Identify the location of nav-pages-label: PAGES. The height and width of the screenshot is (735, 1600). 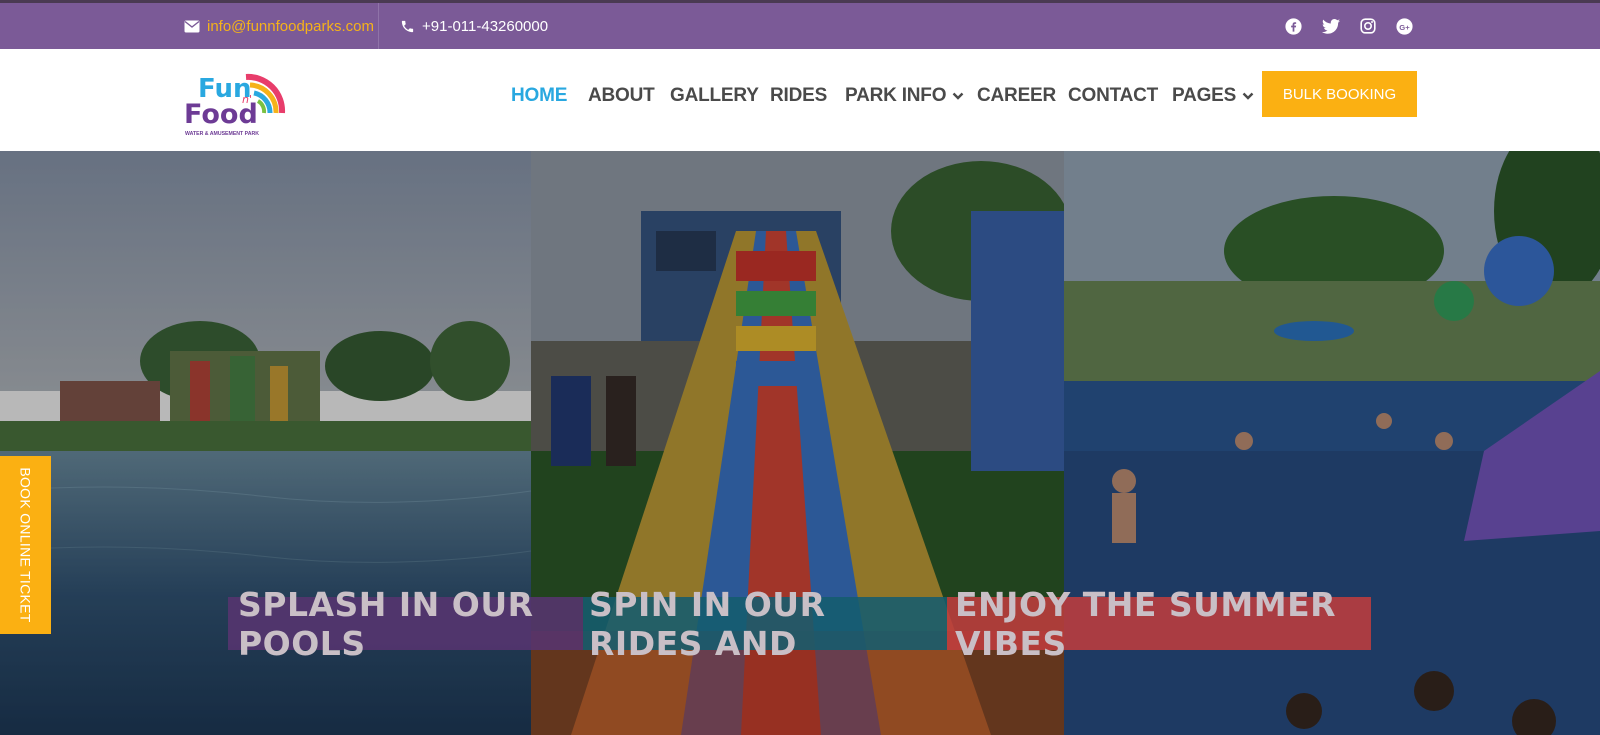
(1204, 95).